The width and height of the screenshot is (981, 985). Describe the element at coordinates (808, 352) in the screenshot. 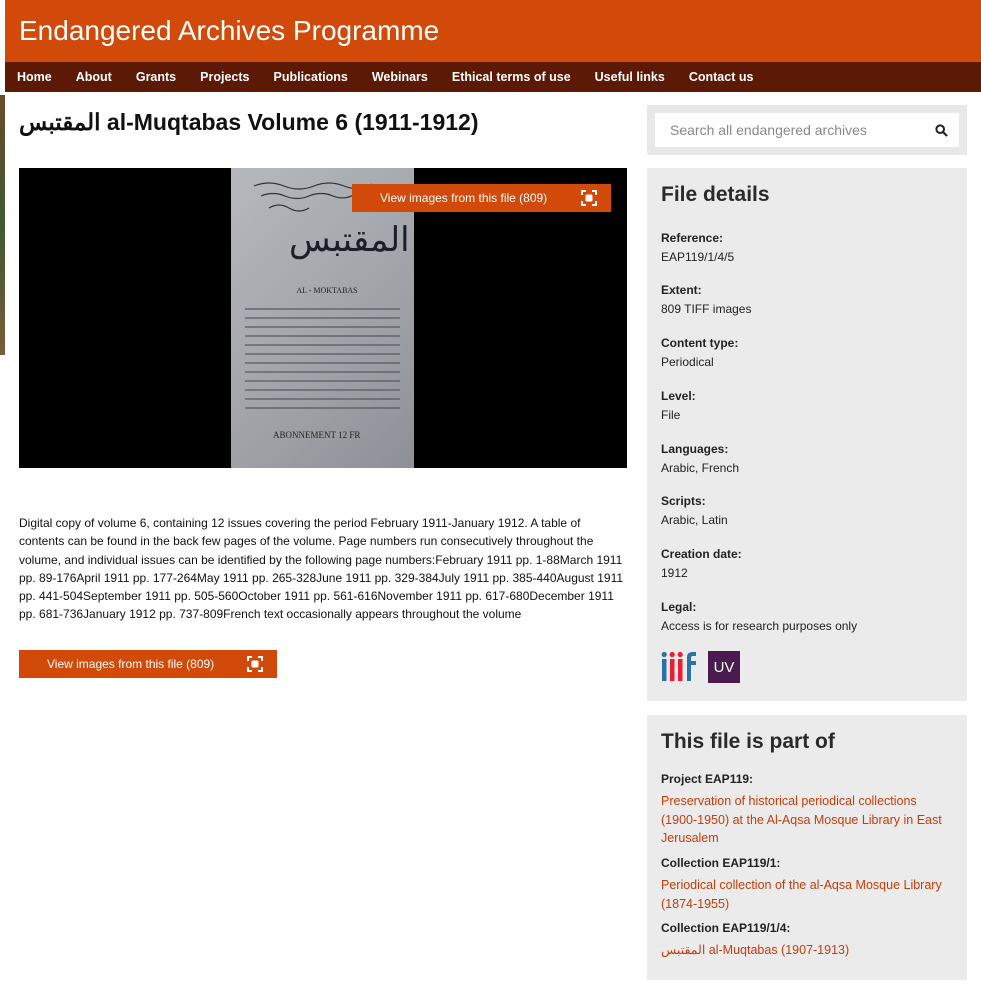

I see `detail-content-type: Content type: Periodical` at that location.